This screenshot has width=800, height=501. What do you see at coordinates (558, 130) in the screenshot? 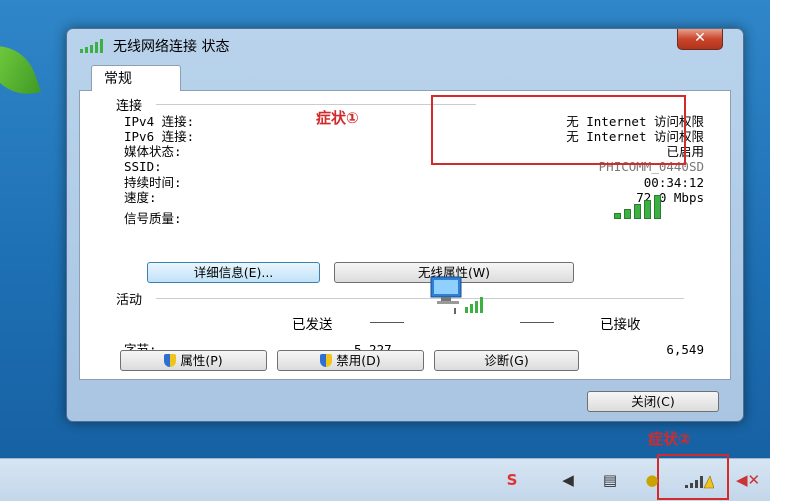
I see `symptom1-highlight-box` at bounding box center [558, 130].